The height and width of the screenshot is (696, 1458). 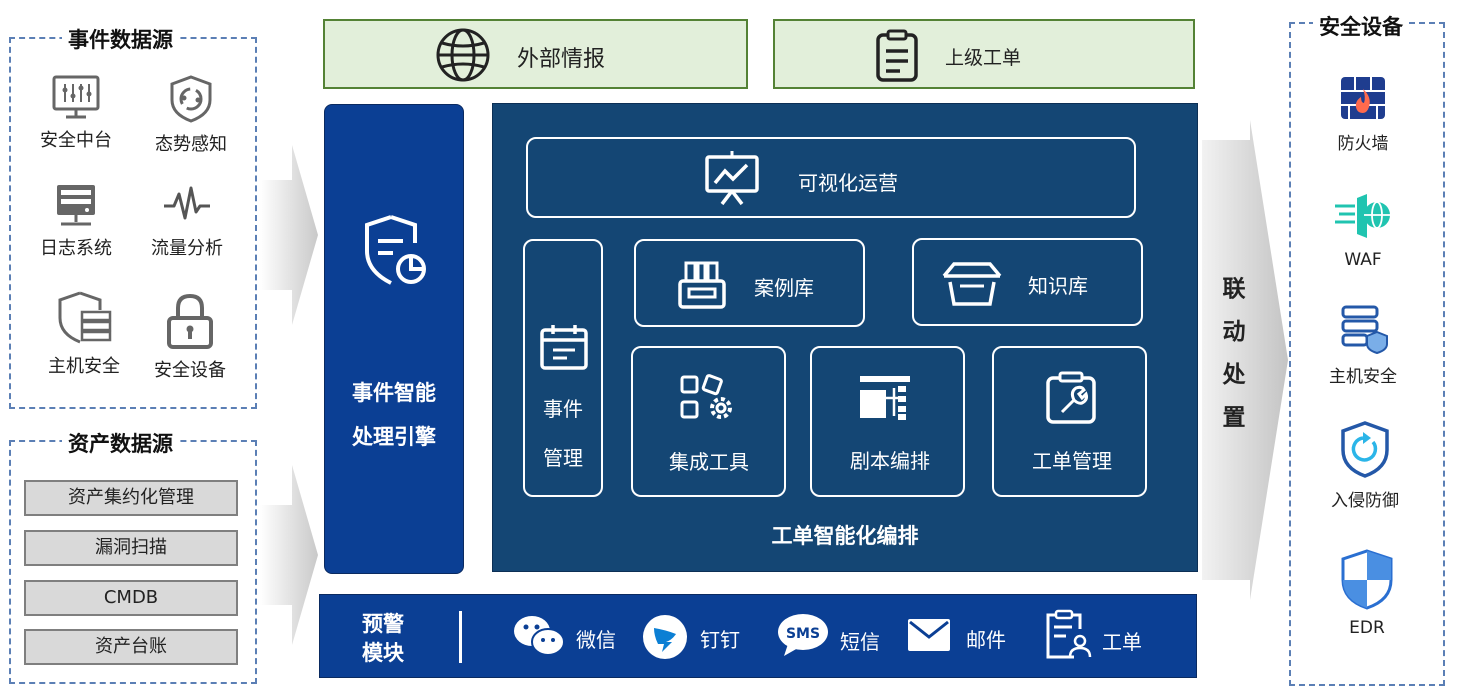 What do you see at coordinates (85, 317) in the screenshot?
I see `shield-server-icon` at bounding box center [85, 317].